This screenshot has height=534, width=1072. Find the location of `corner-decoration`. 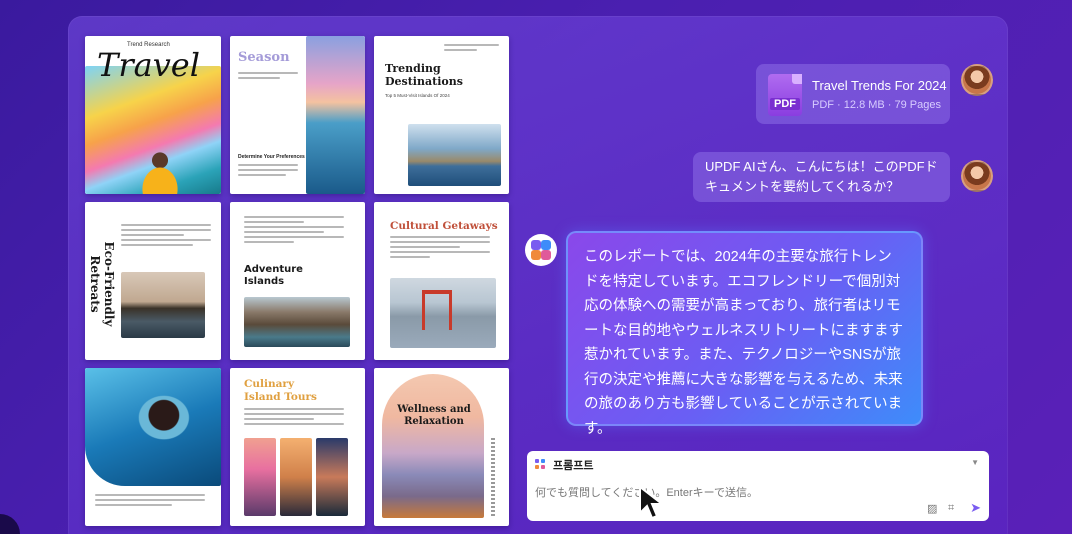

corner-decoration is located at coordinates (10, 524).